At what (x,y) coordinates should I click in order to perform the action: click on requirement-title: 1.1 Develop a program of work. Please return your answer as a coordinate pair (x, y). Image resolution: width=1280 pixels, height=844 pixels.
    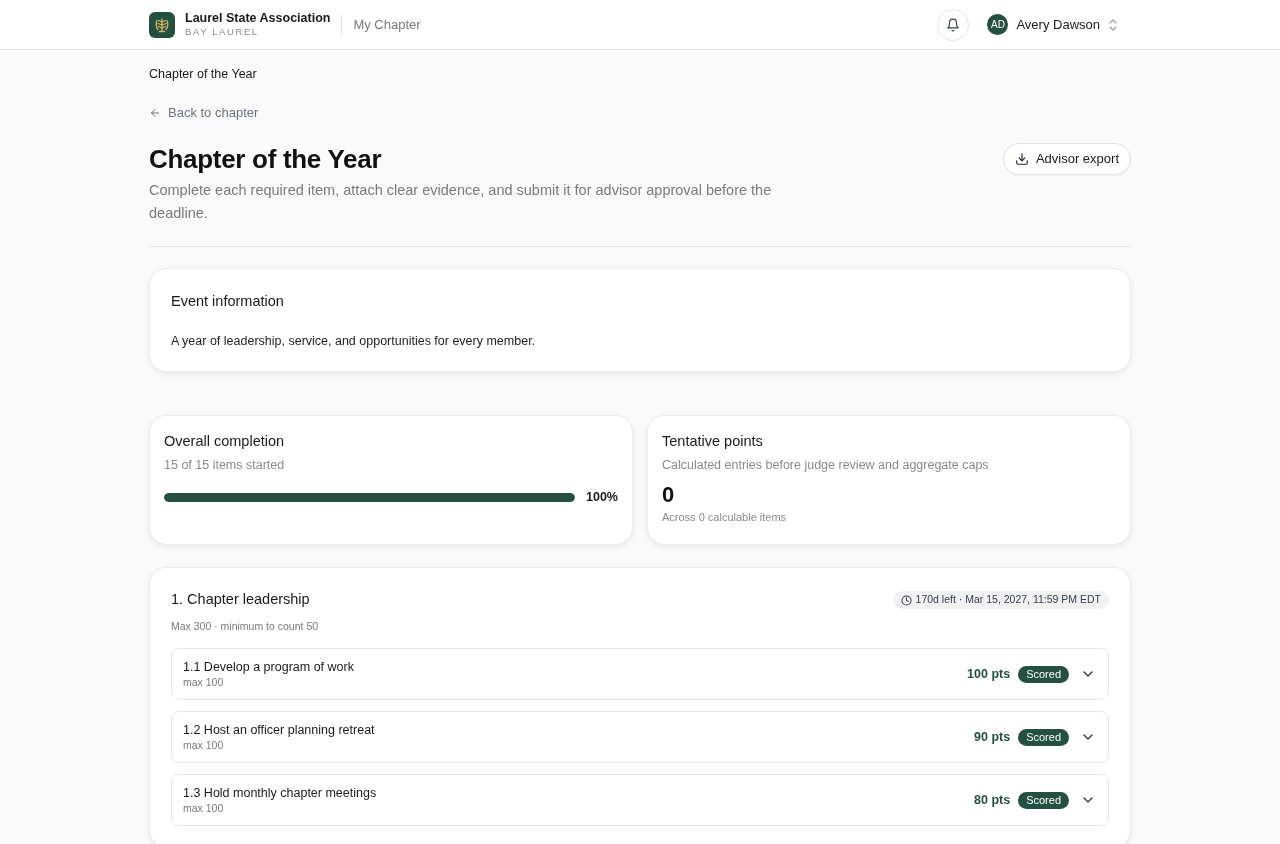
    Looking at the image, I should click on (268, 667).